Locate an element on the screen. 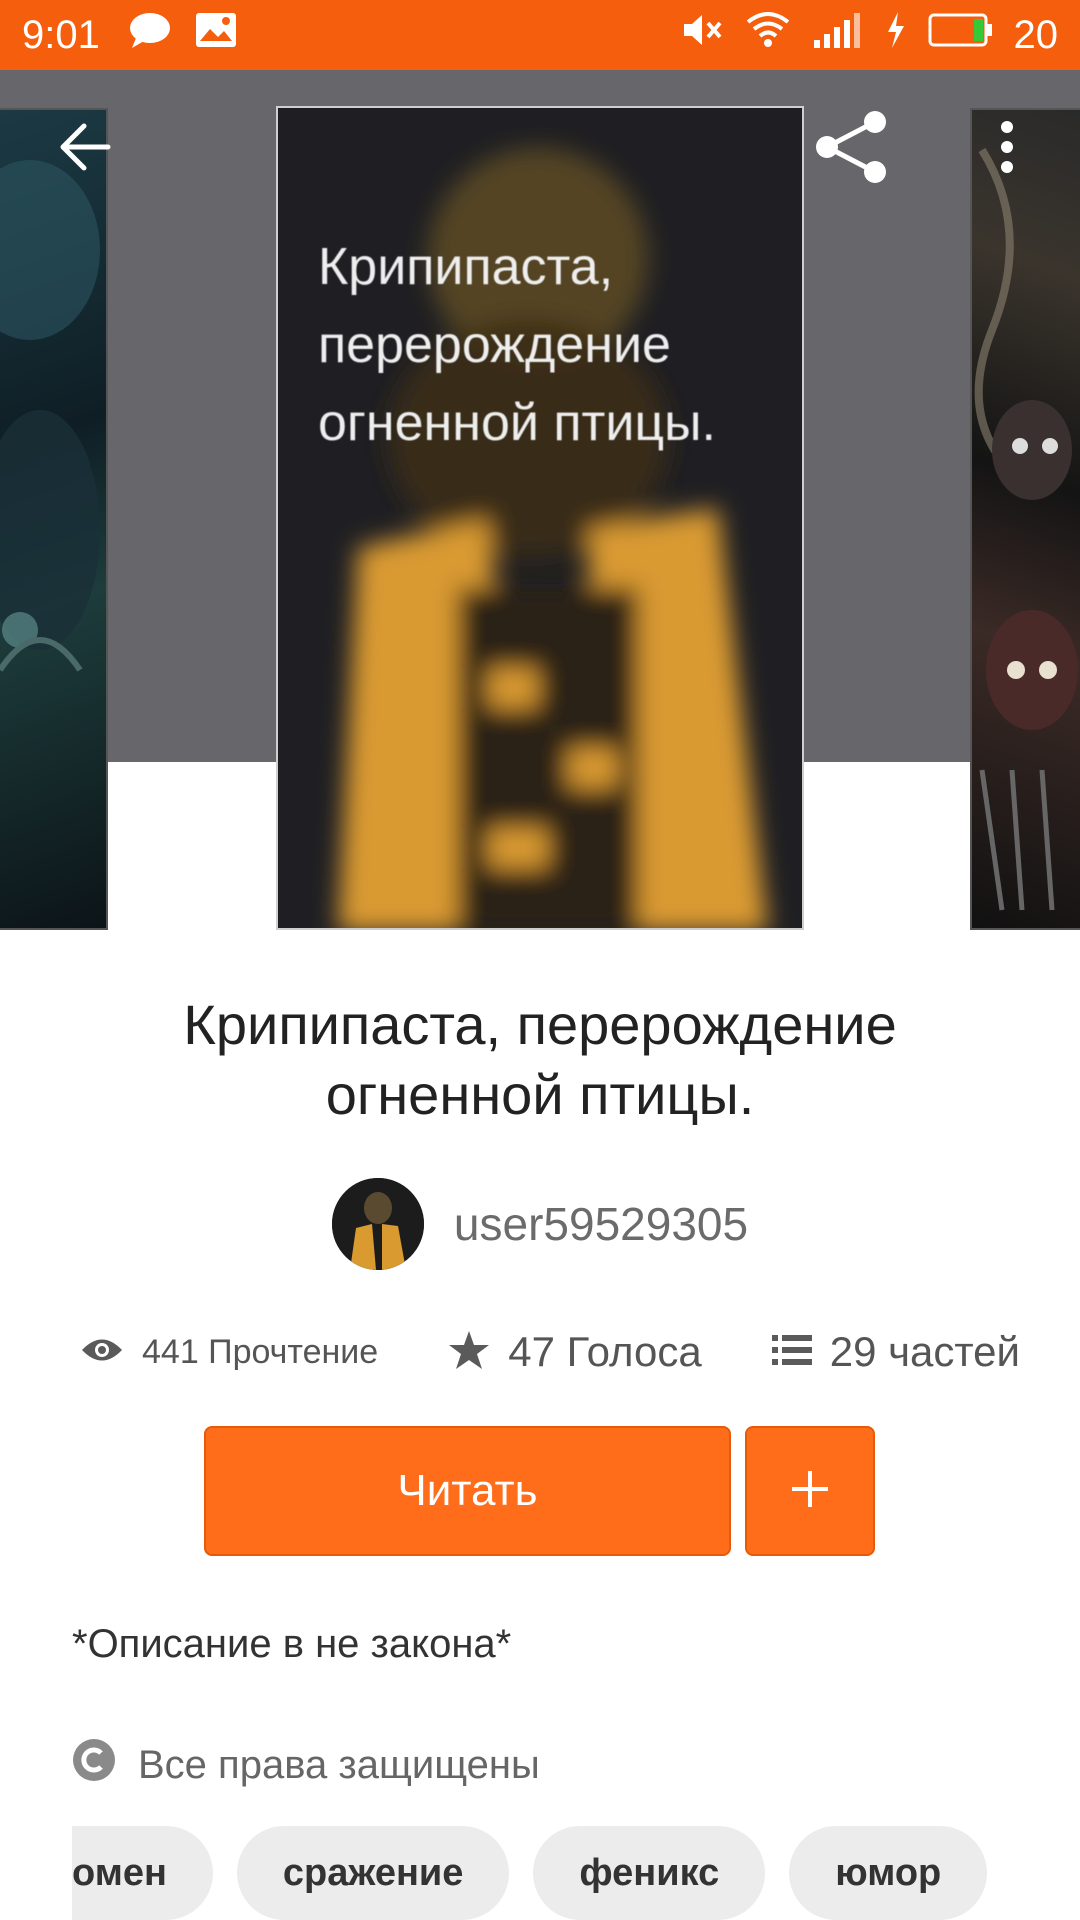 The height and width of the screenshot is (1920, 1080). copyright-text: Все права защищены is located at coordinates (339, 1764).